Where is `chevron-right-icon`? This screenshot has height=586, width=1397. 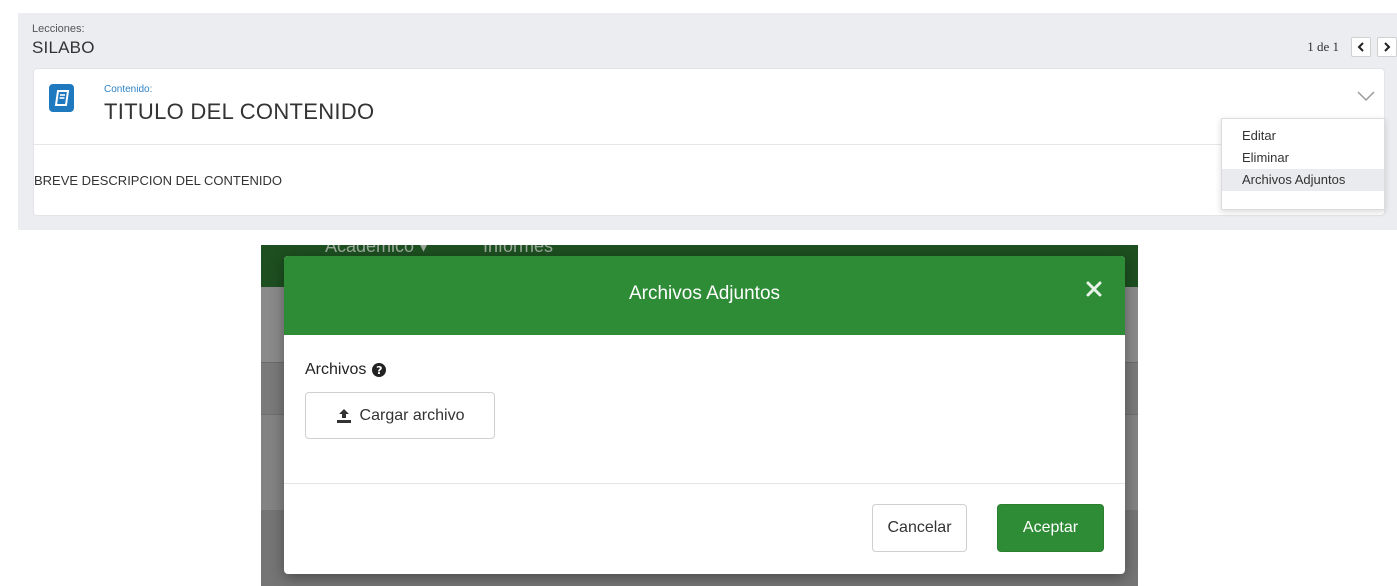
chevron-right-icon is located at coordinates (1387, 47).